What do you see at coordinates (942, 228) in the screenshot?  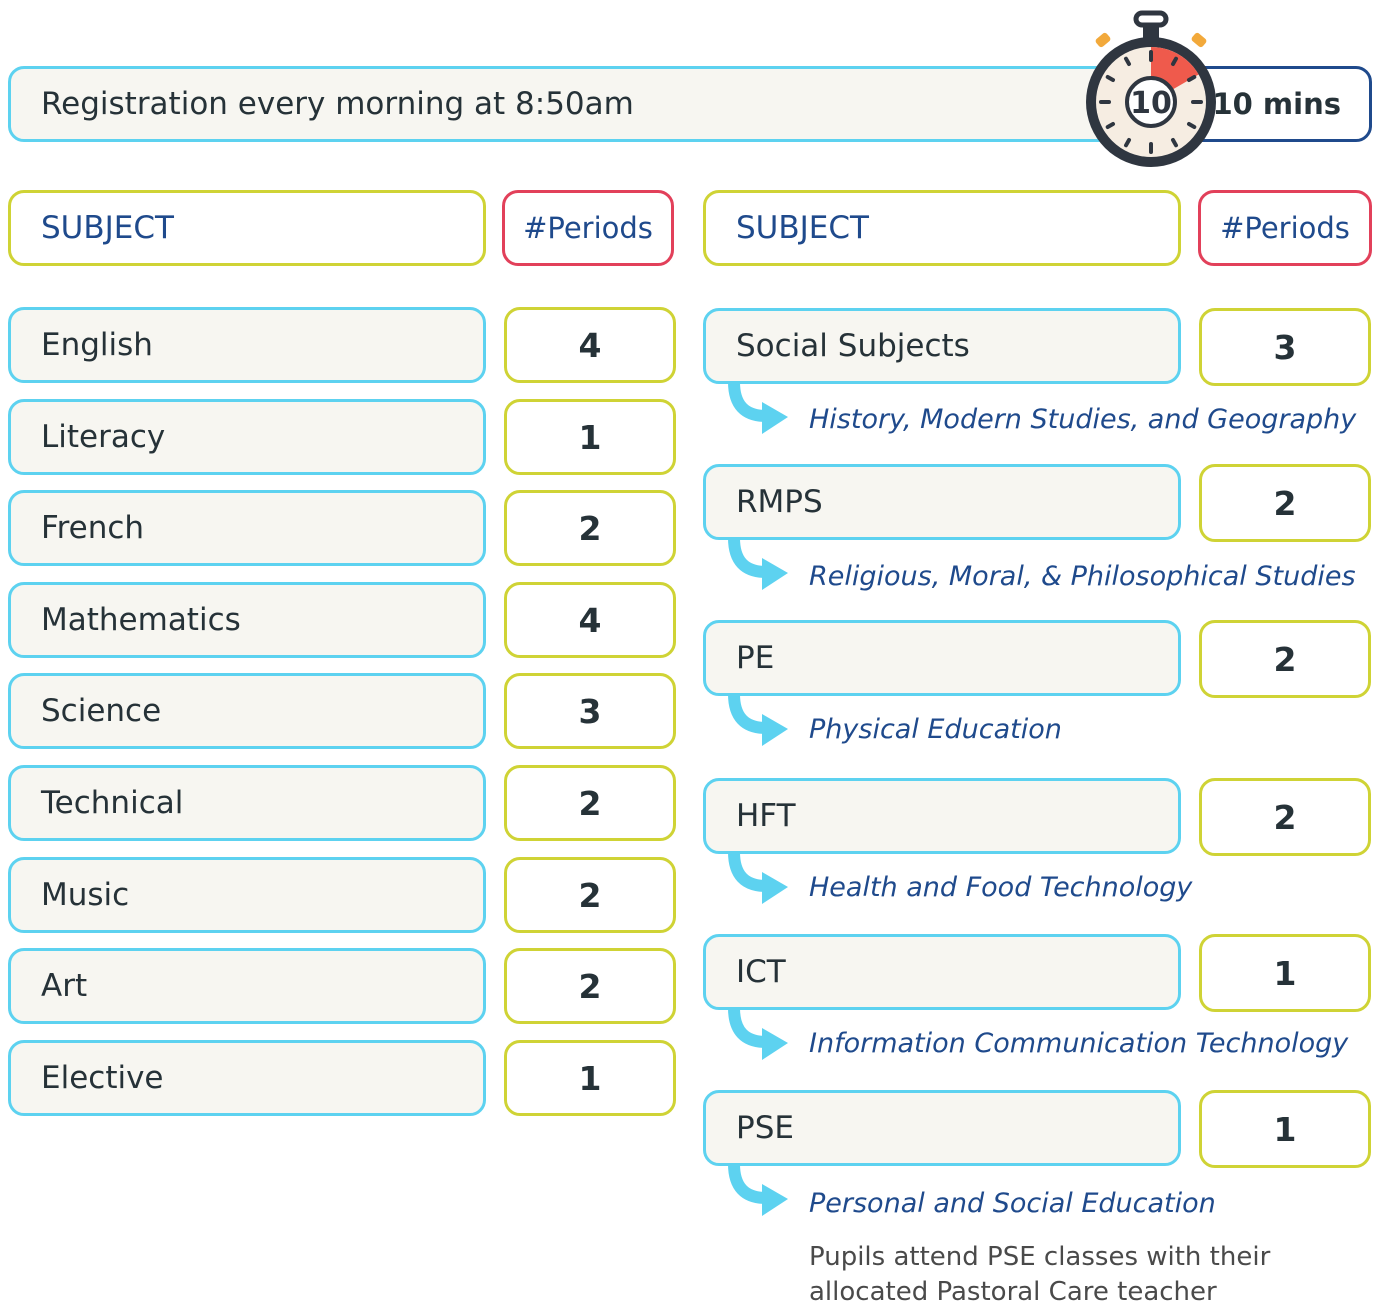 I see `right-subject-header: SUBJECT` at bounding box center [942, 228].